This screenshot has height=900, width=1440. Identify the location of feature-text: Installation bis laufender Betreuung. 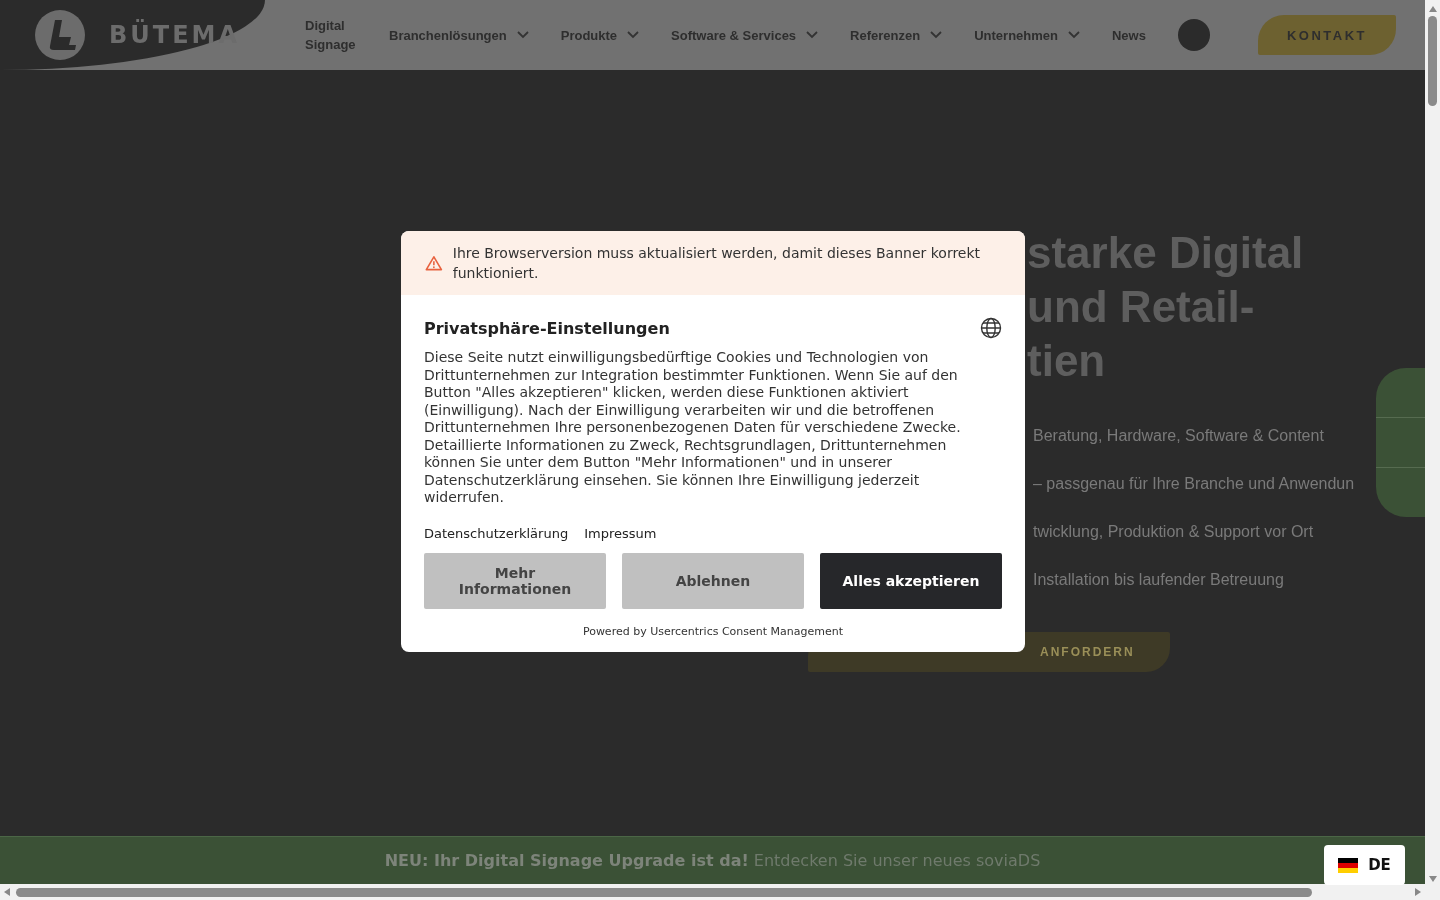
(1158, 580).